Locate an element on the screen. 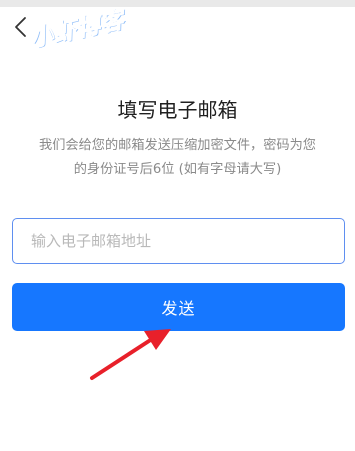  description-line-1: 我们会给您的邮箱发送压缩加密文件，密码为您 is located at coordinates (177, 145).